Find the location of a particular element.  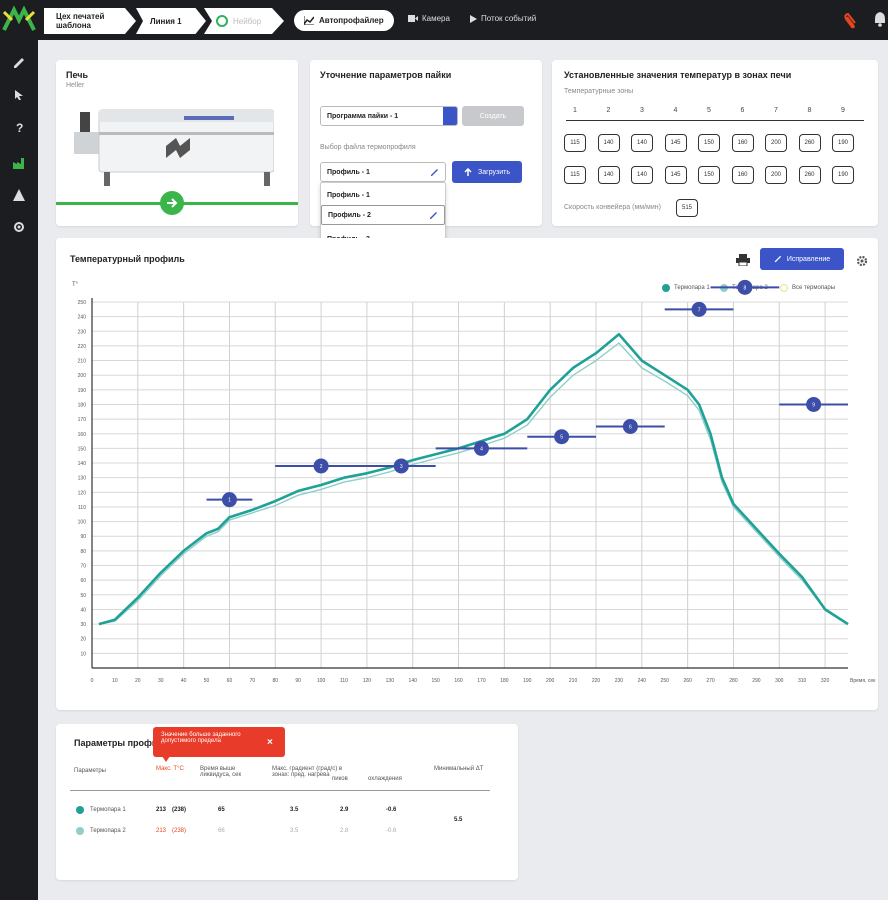

load-button: Загрузить is located at coordinates (487, 172).